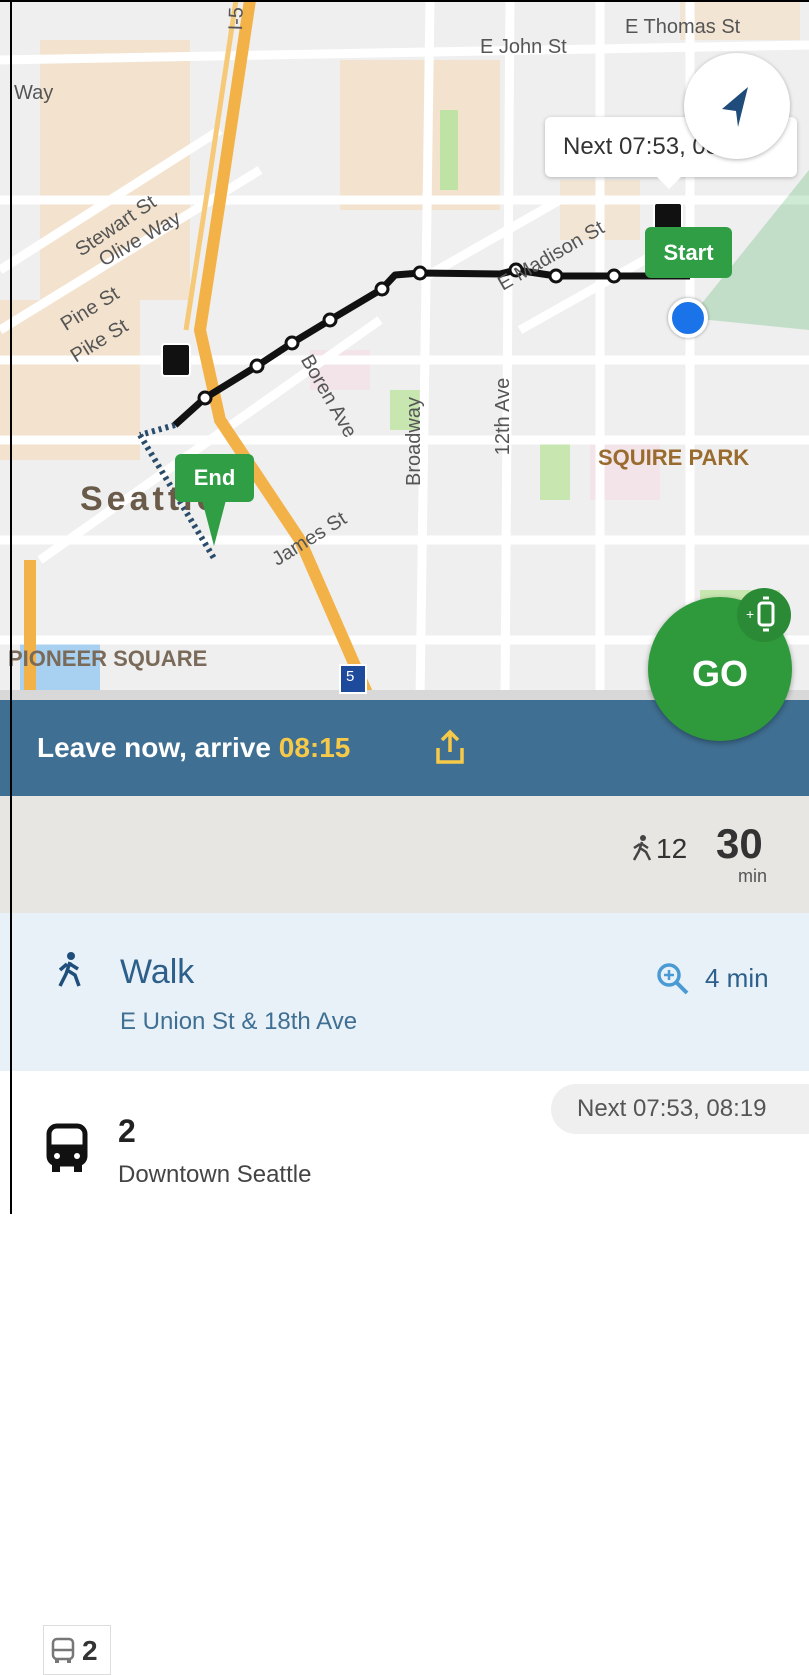 Image resolution: width=809 pixels, height=1675 pixels. Describe the element at coordinates (737, 978) in the screenshot. I see `walk-duration: 4 min` at that location.